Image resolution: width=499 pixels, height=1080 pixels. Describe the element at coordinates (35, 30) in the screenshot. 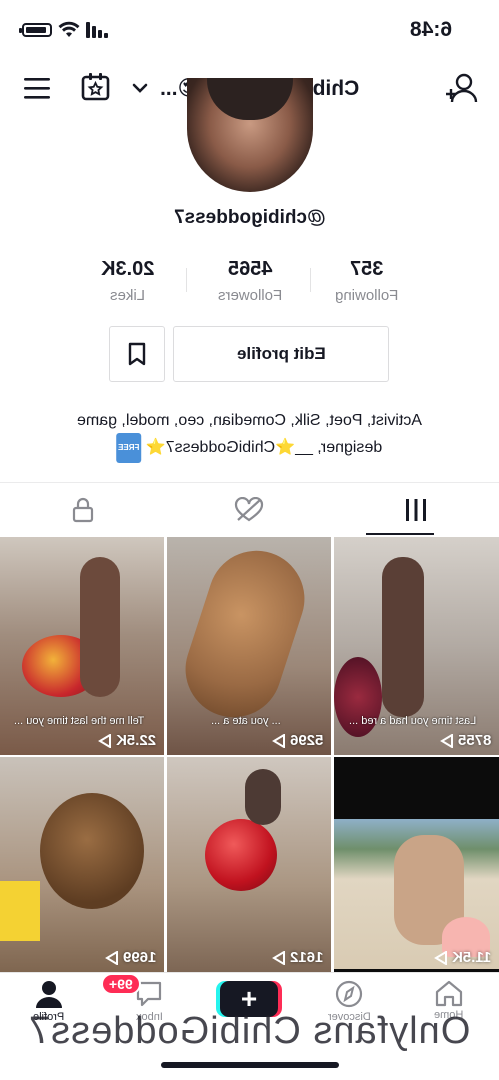

I see `battery-icon` at that location.